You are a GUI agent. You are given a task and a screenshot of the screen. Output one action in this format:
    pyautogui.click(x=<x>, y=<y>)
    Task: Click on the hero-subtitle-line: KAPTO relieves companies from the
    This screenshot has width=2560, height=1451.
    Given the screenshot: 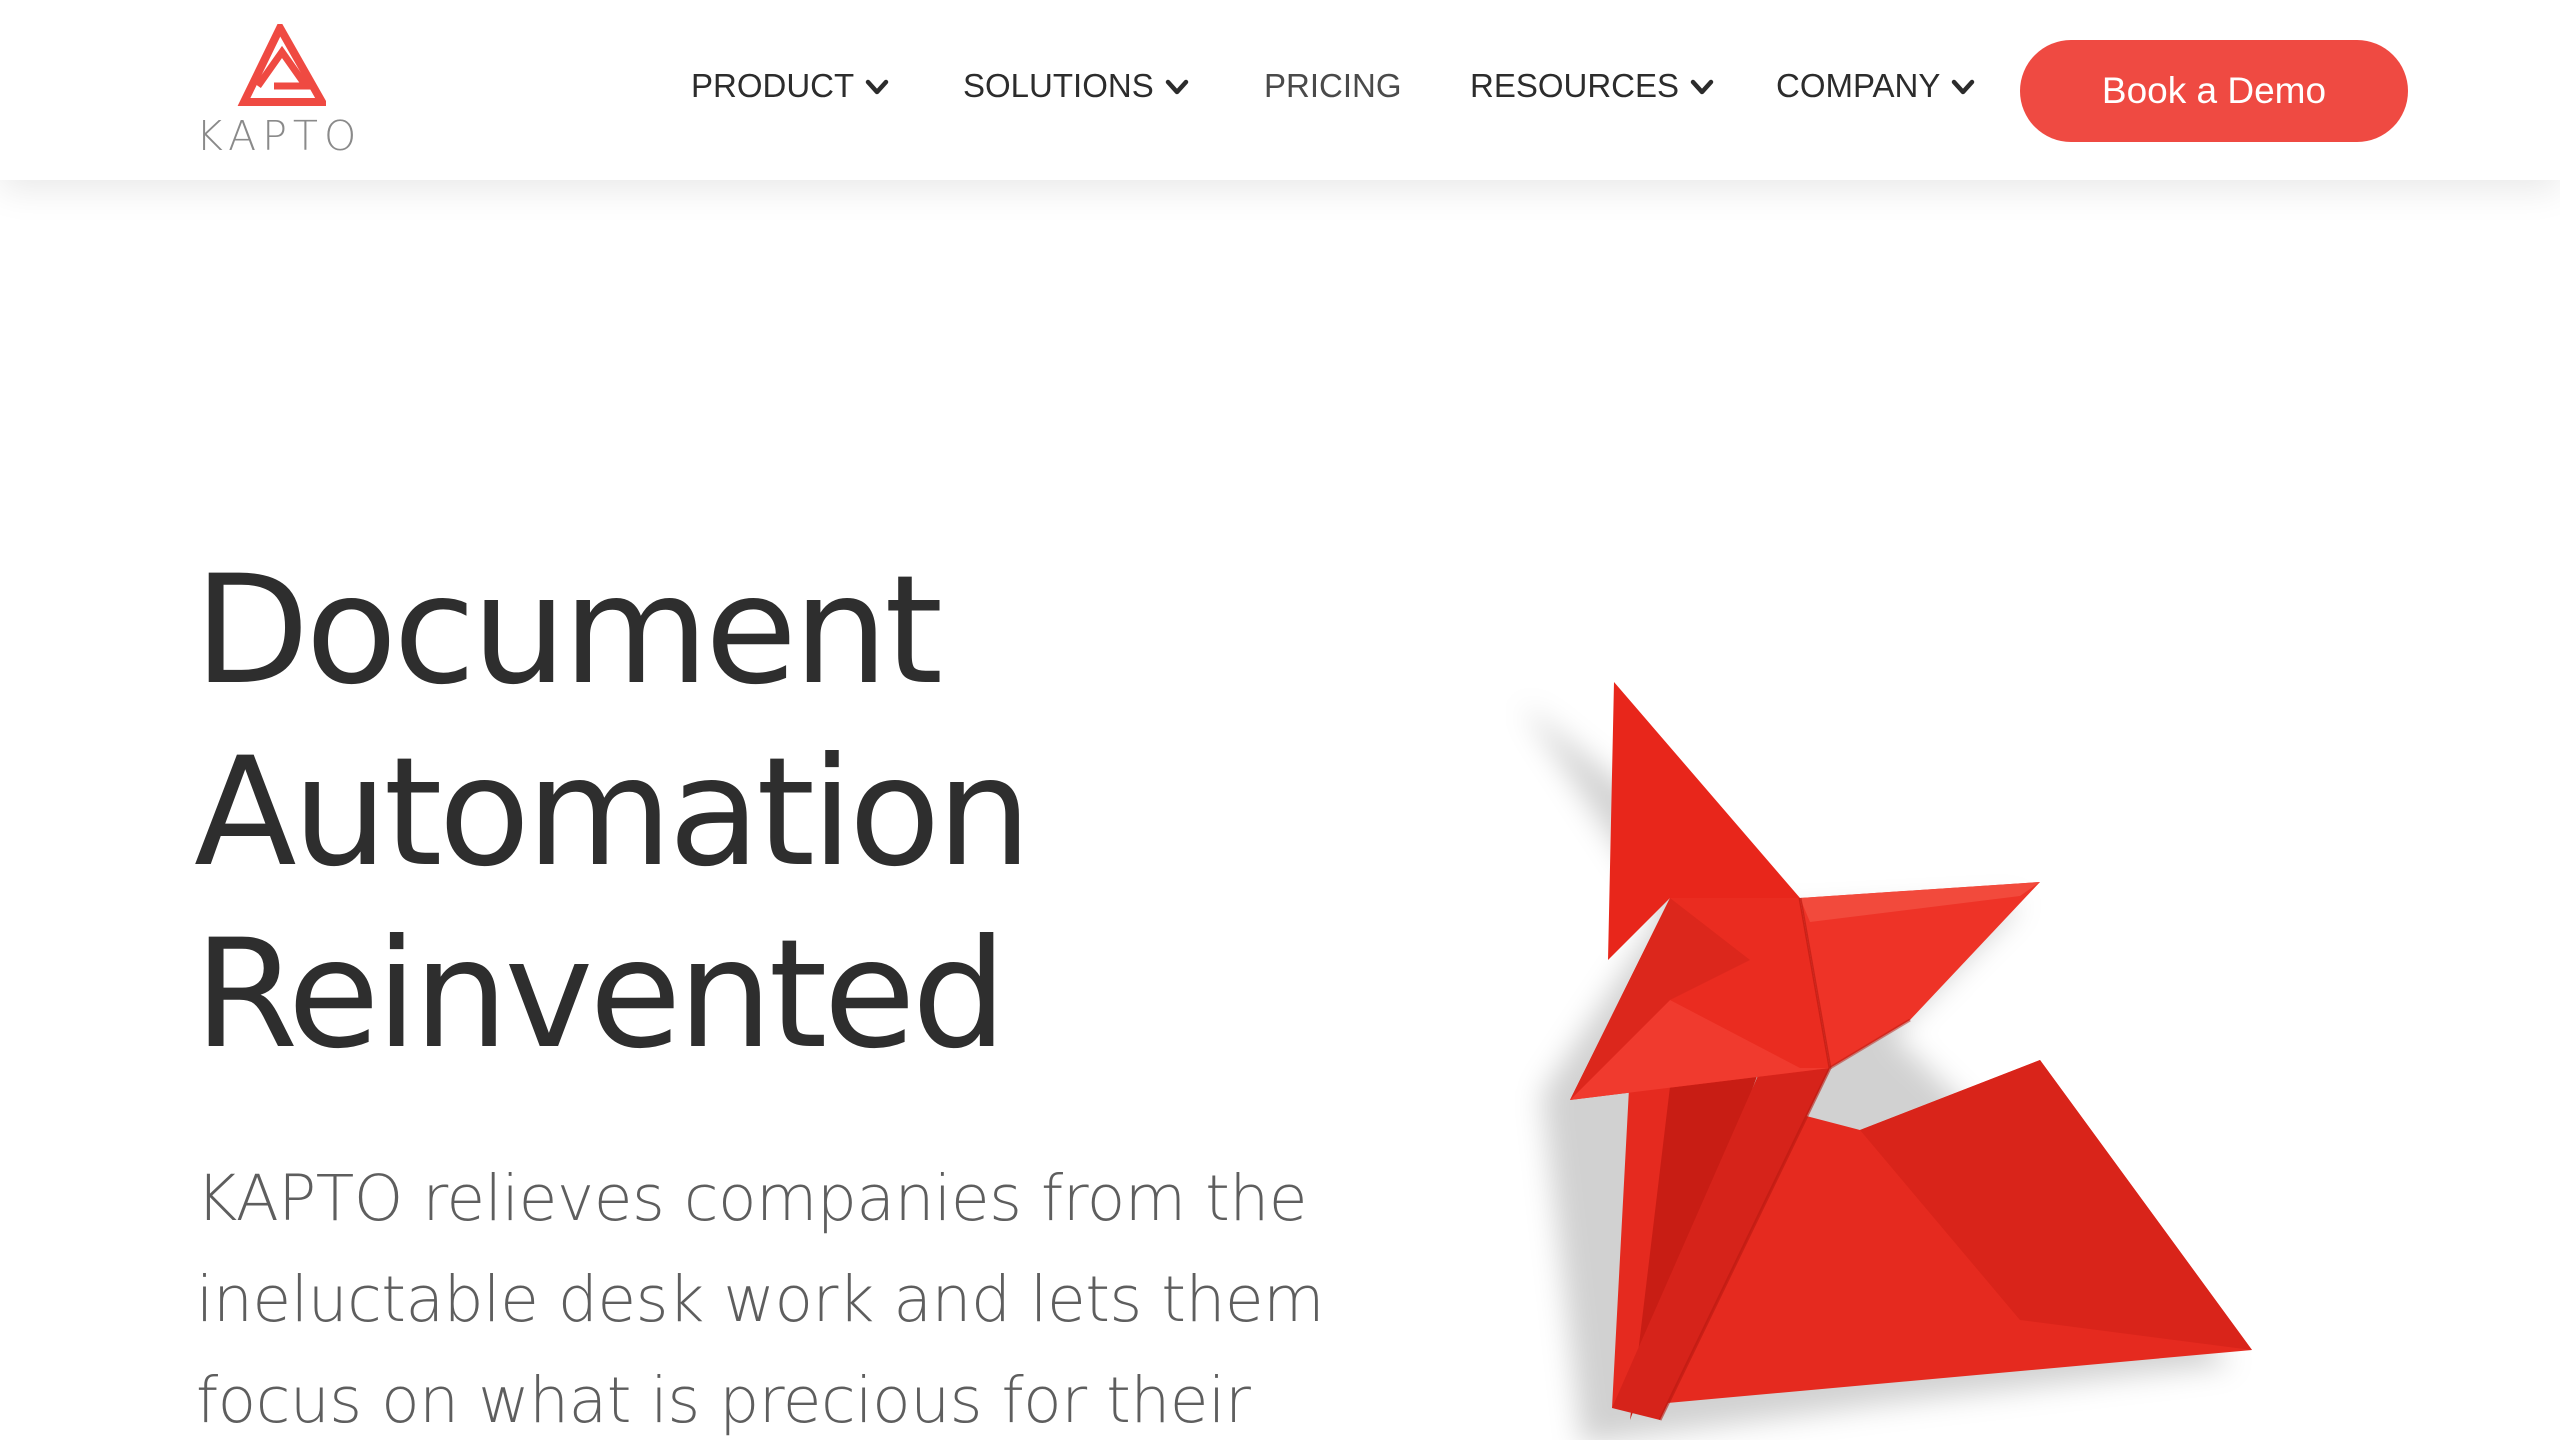 What is the action you would take?
    pyautogui.click(x=752, y=1198)
    